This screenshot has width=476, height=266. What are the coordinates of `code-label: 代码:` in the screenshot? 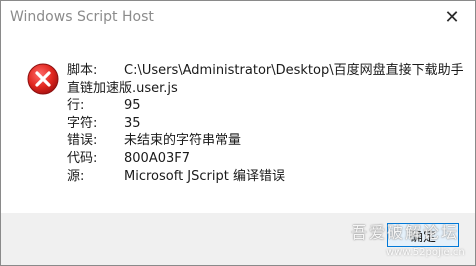 It's located at (82, 158).